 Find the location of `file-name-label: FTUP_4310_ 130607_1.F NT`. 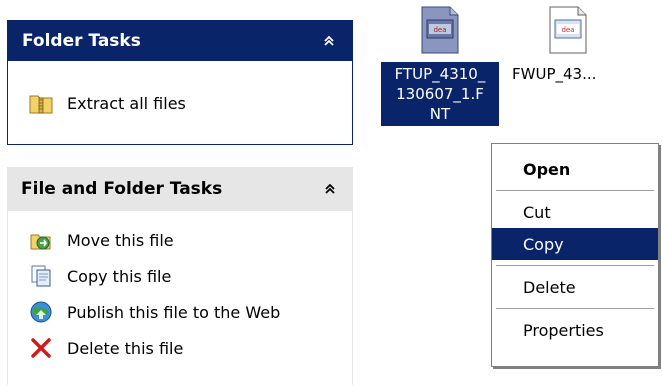

file-name-label: FTUP_4310_ 130607_1.F NT is located at coordinates (440, 94).